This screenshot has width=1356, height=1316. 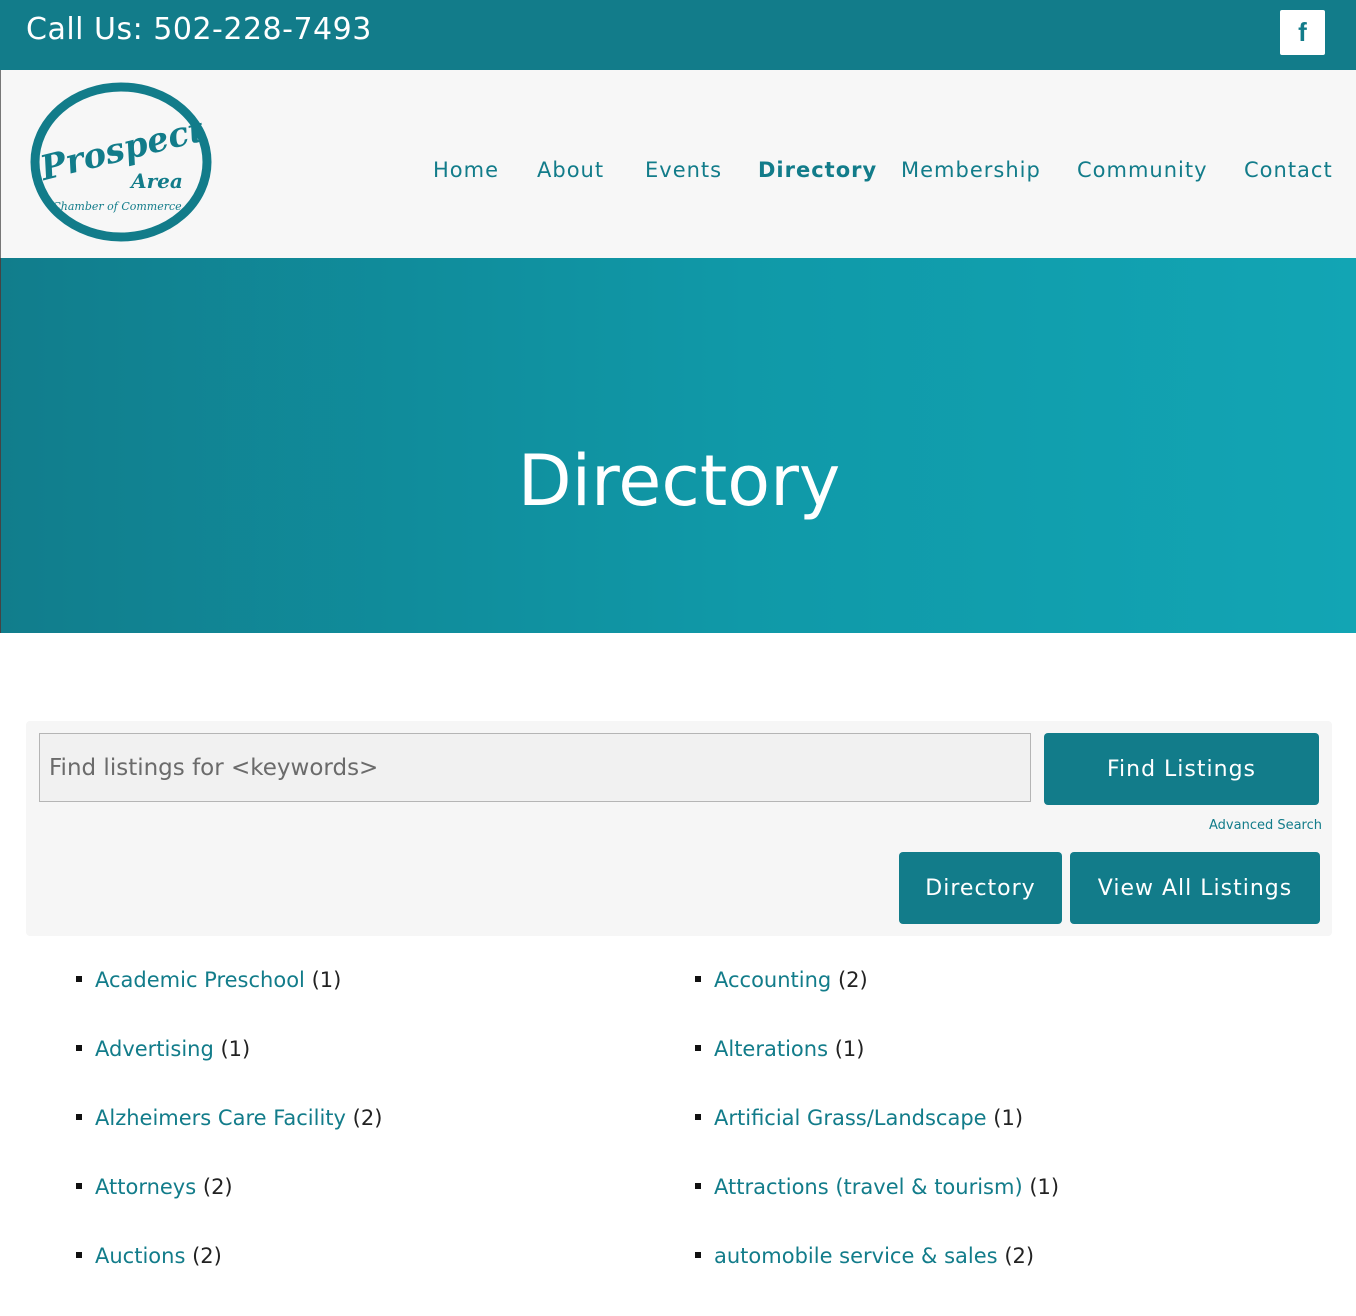 What do you see at coordinates (772, 980) in the screenshot?
I see `category-link: Accounting` at bounding box center [772, 980].